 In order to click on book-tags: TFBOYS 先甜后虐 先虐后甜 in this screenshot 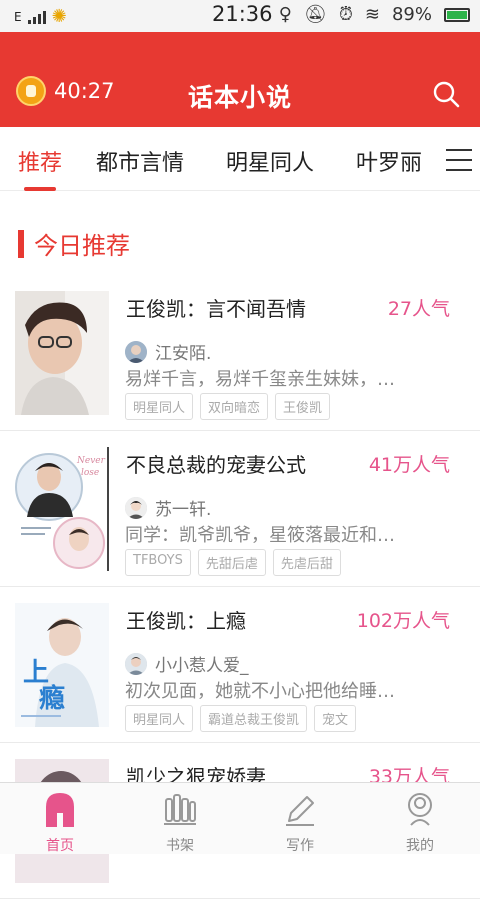, I will do `click(233, 562)`.